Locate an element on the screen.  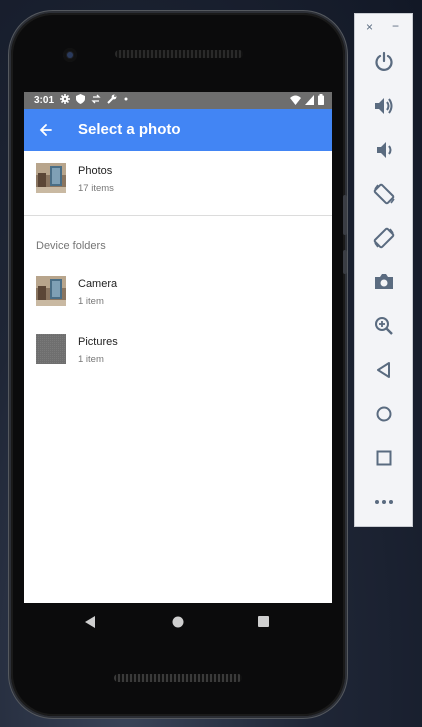
emulator-control-panel: × − is located at coordinates (383, 270).